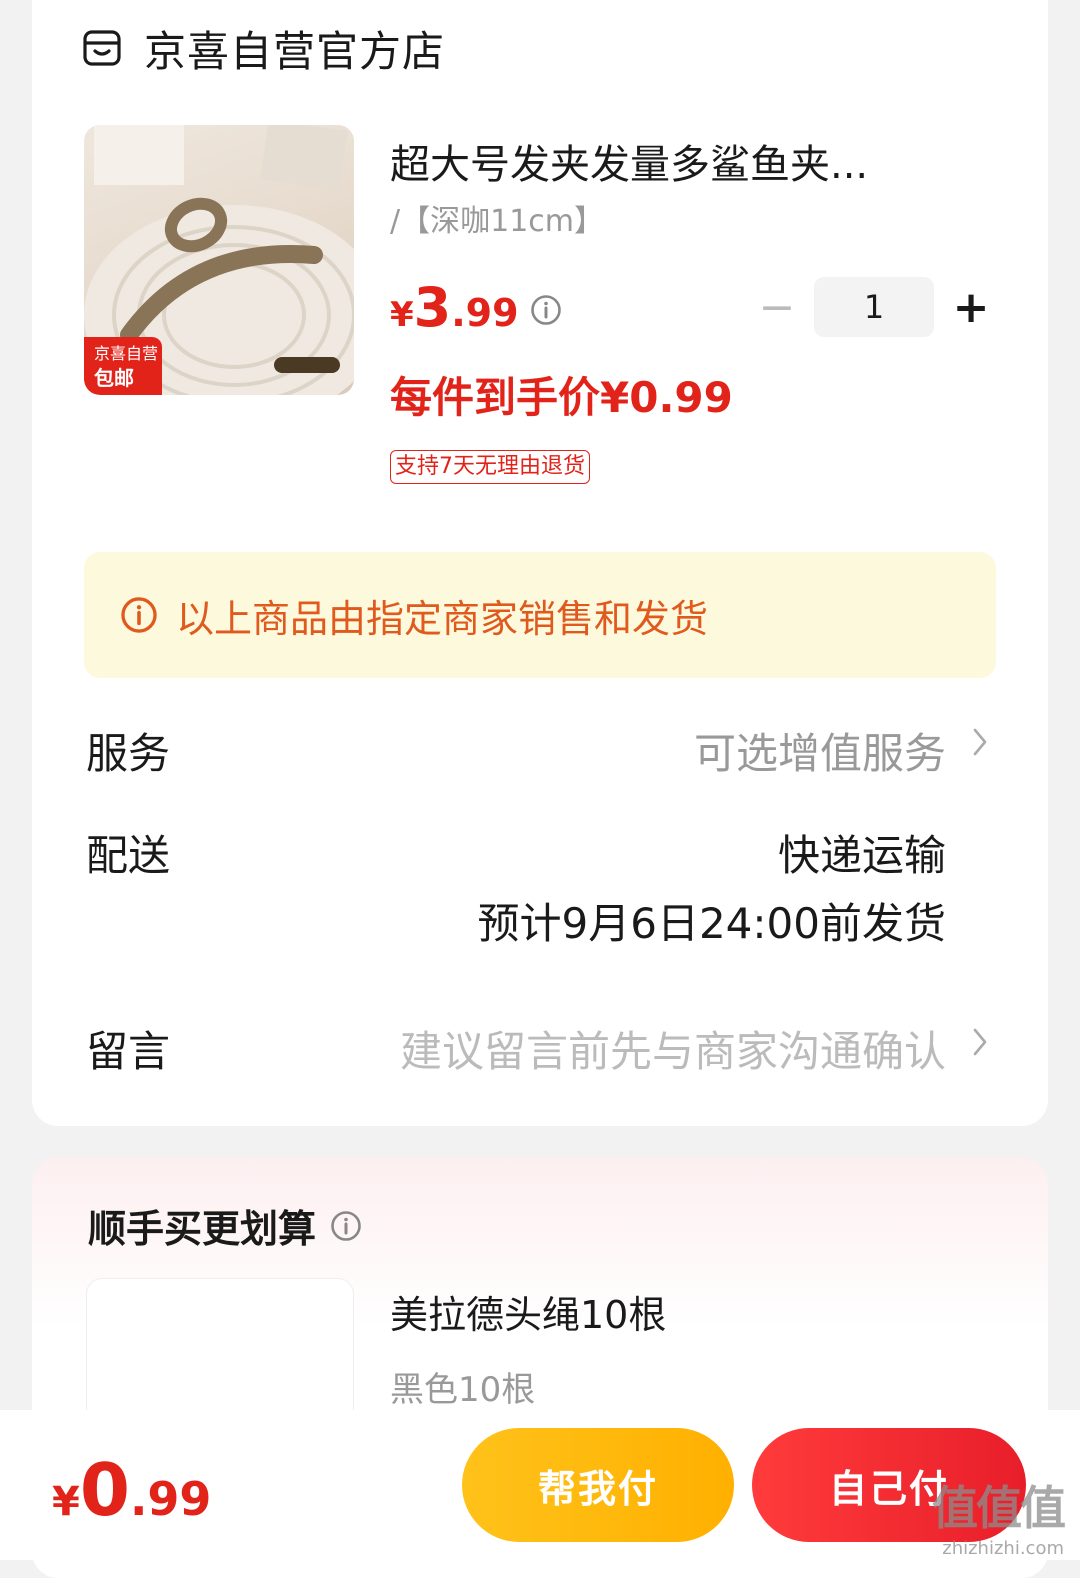  Describe the element at coordinates (104, 1490) in the screenshot. I see `total-integer: 0` at that location.